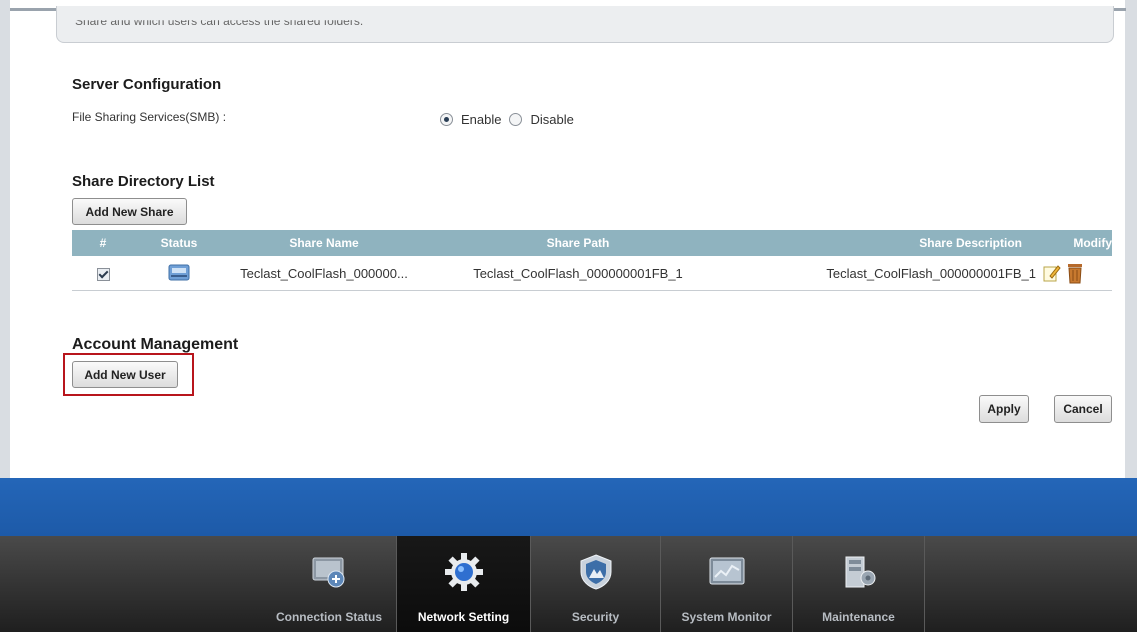 Image resolution: width=1137 pixels, height=632 pixels. Describe the element at coordinates (578, 243) in the screenshot. I see `col-share-path: Share Path` at that location.